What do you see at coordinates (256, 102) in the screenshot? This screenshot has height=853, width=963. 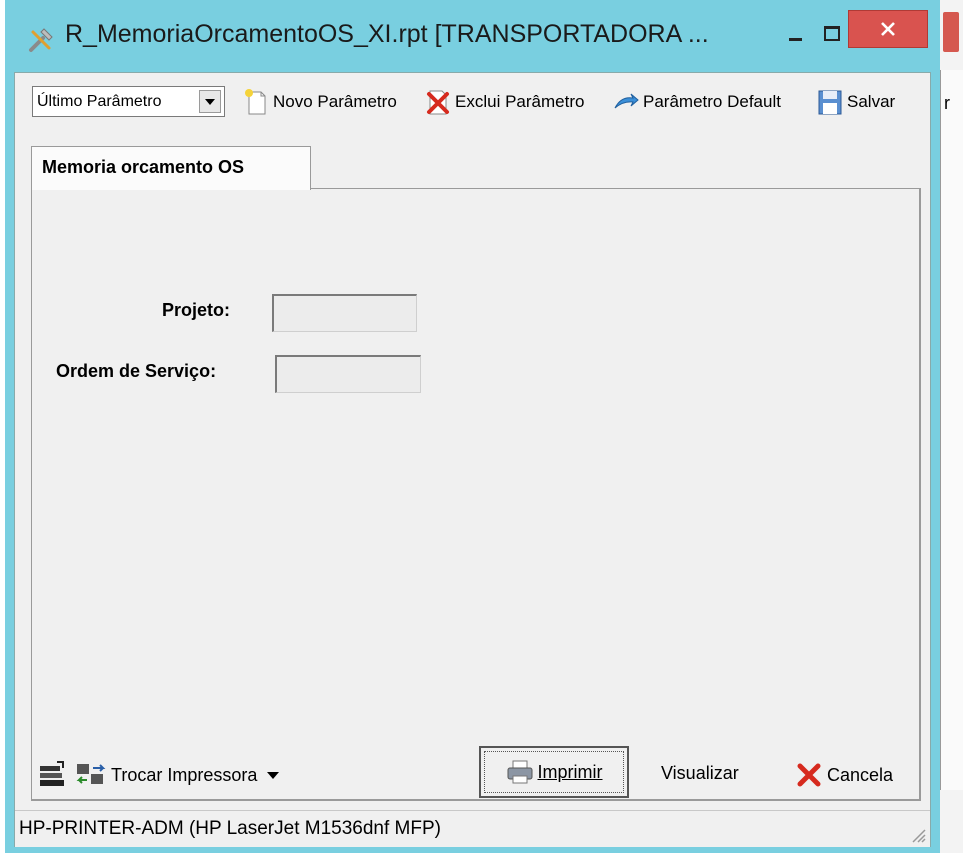 I see `new-document-icon` at bounding box center [256, 102].